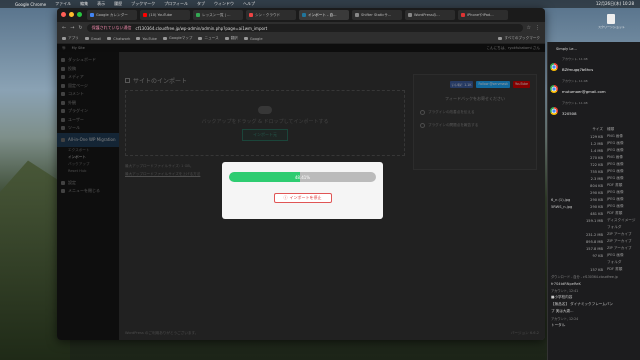 The image size is (640, 360). I want to click on file-size: 1.2 MB, so click(596, 143).